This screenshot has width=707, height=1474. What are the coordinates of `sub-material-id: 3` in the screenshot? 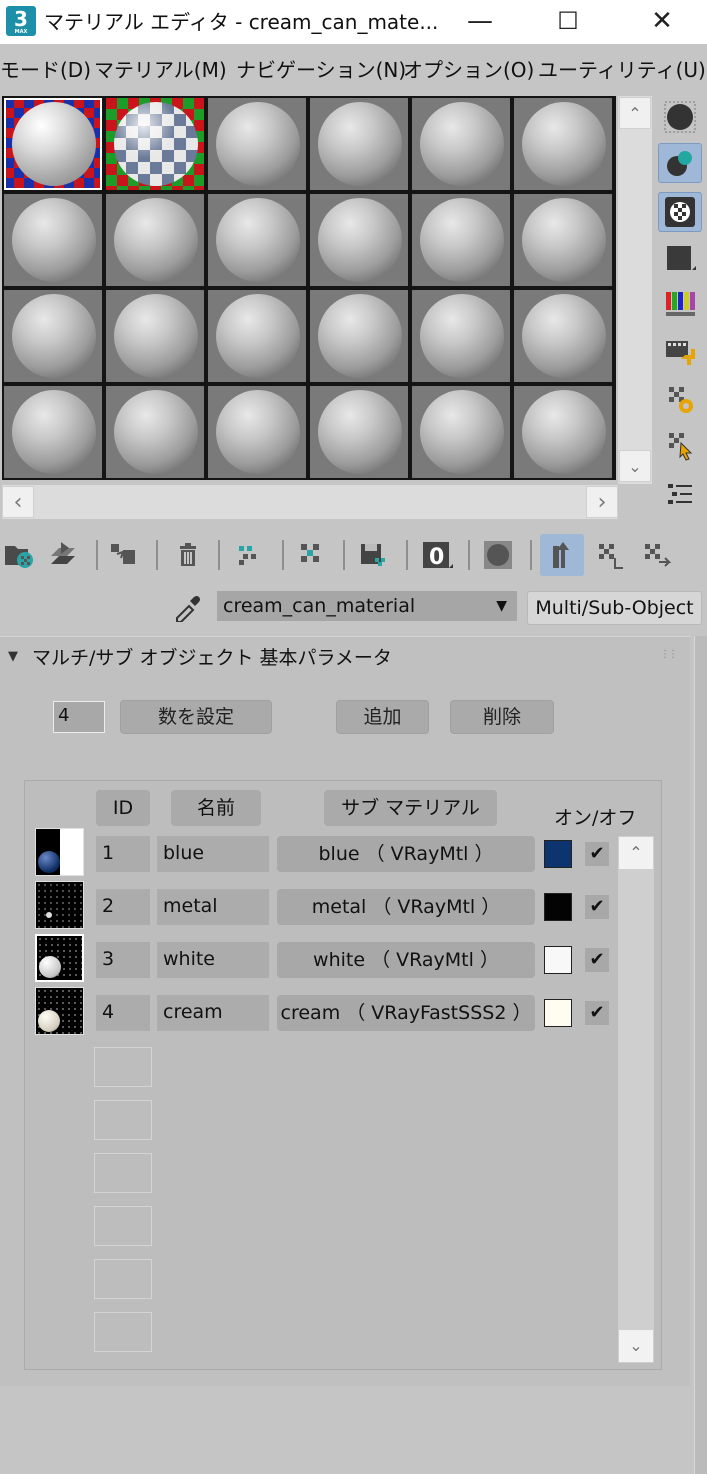 It's located at (123, 960).